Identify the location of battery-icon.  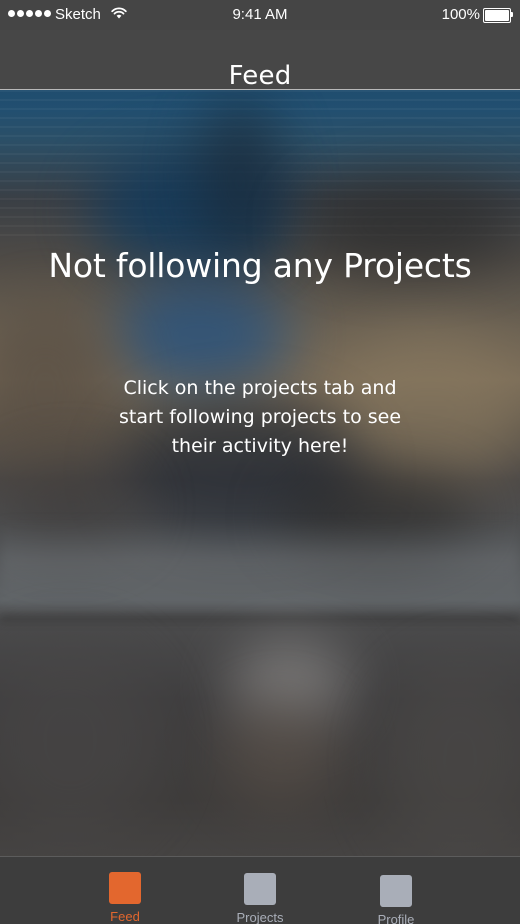
(498, 15).